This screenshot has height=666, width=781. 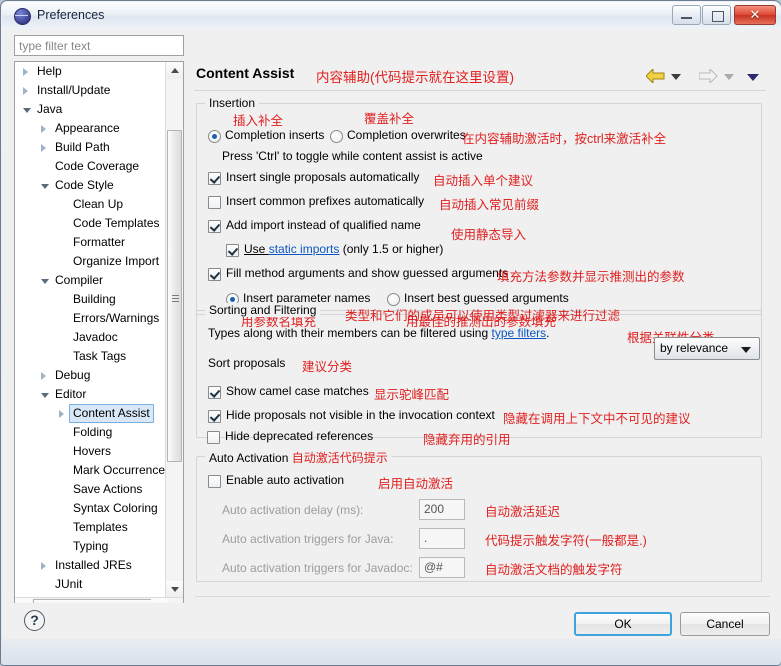 I want to click on tree-item-install-update: Install/Update, so click(x=91, y=90).